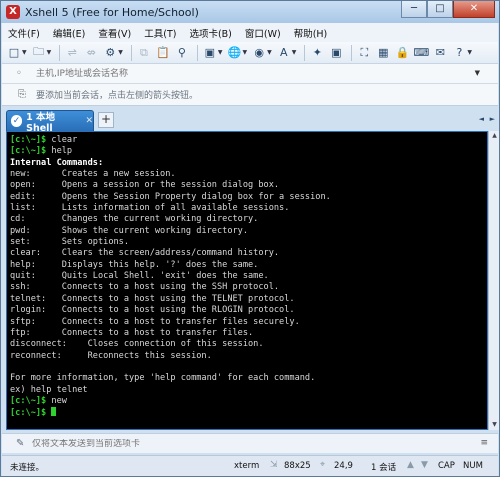  What do you see at coordinates (284, 53) in the screenshot?
I see `font-icon: A` at bounding box center [284, 53].